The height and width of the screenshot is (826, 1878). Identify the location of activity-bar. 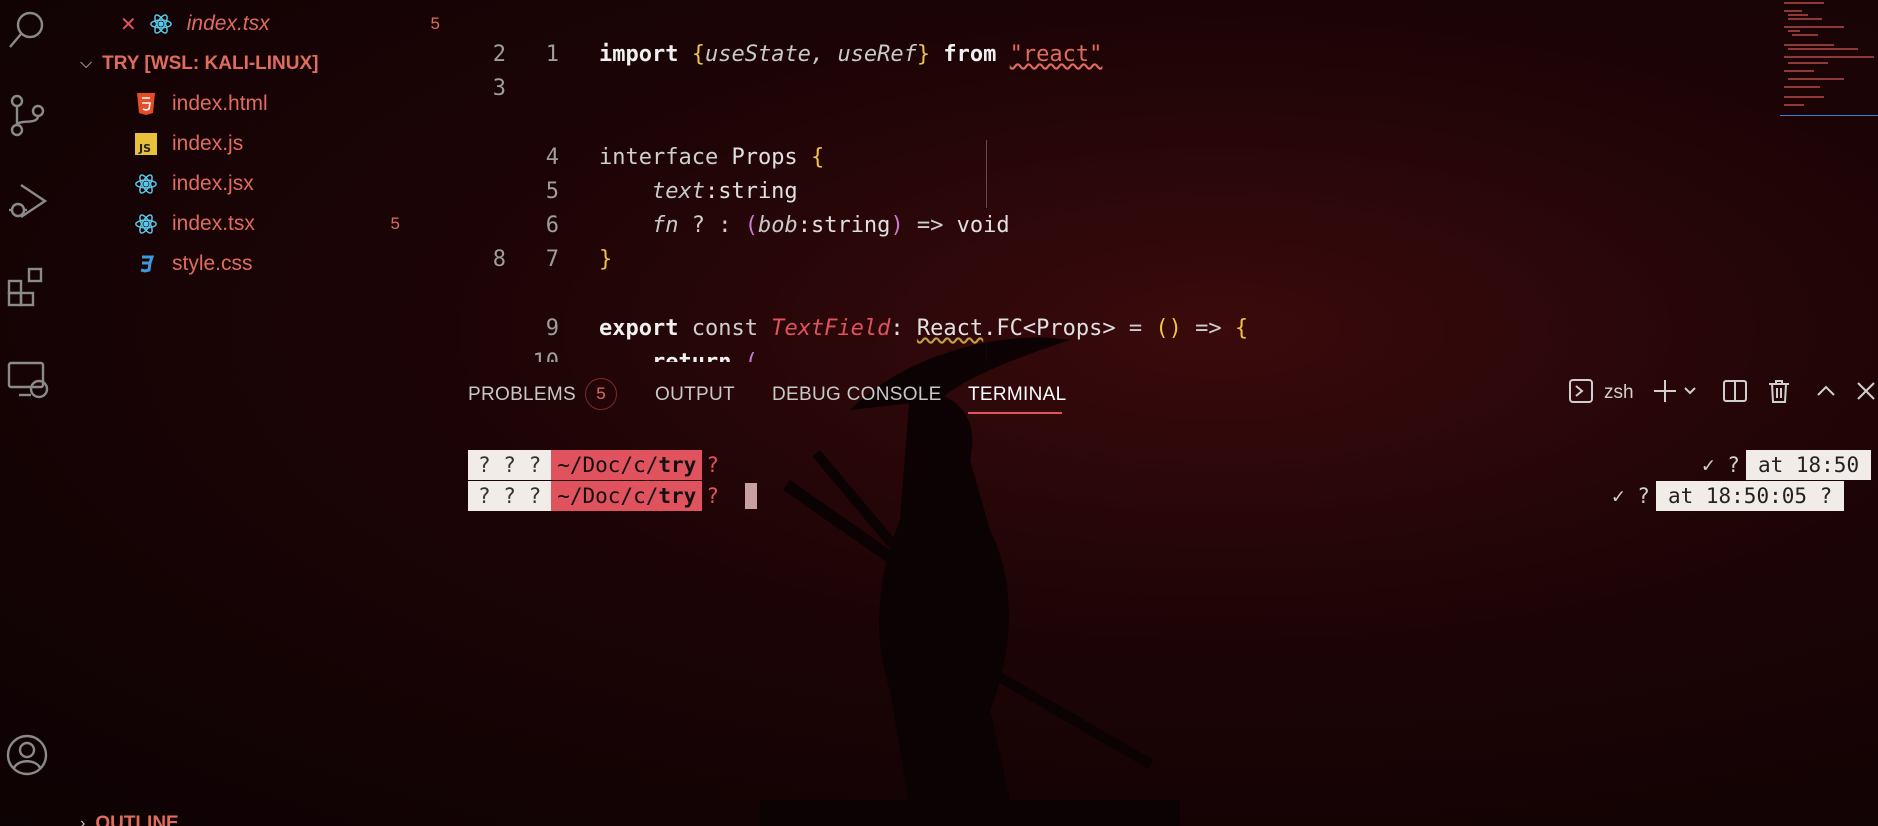
(28, 413).